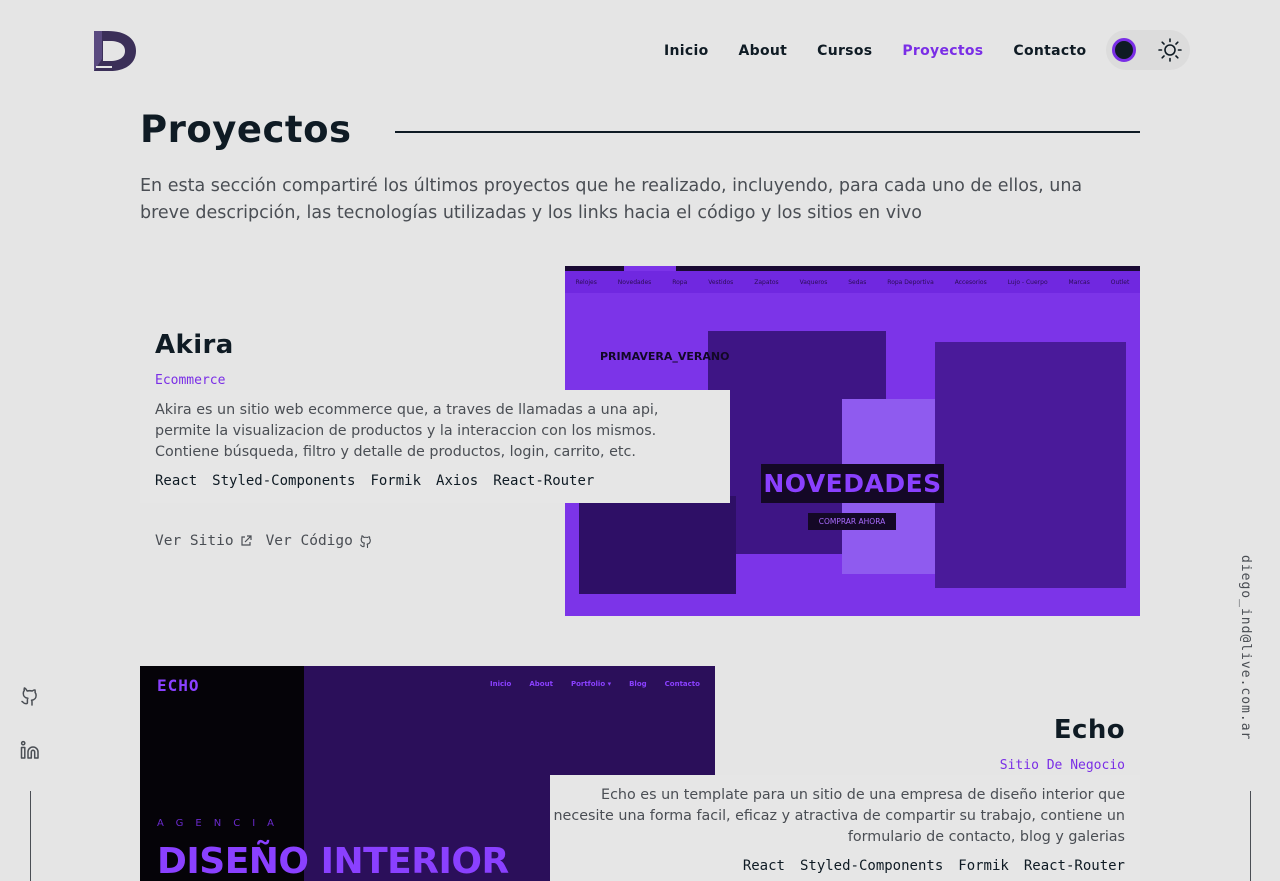 This screenshot has width=1280, height=881. What do you see at coordinates (1120, 282) in the screenshot?
I see `preview-nav-item: Outlet` at bounding box center [1120, 282].